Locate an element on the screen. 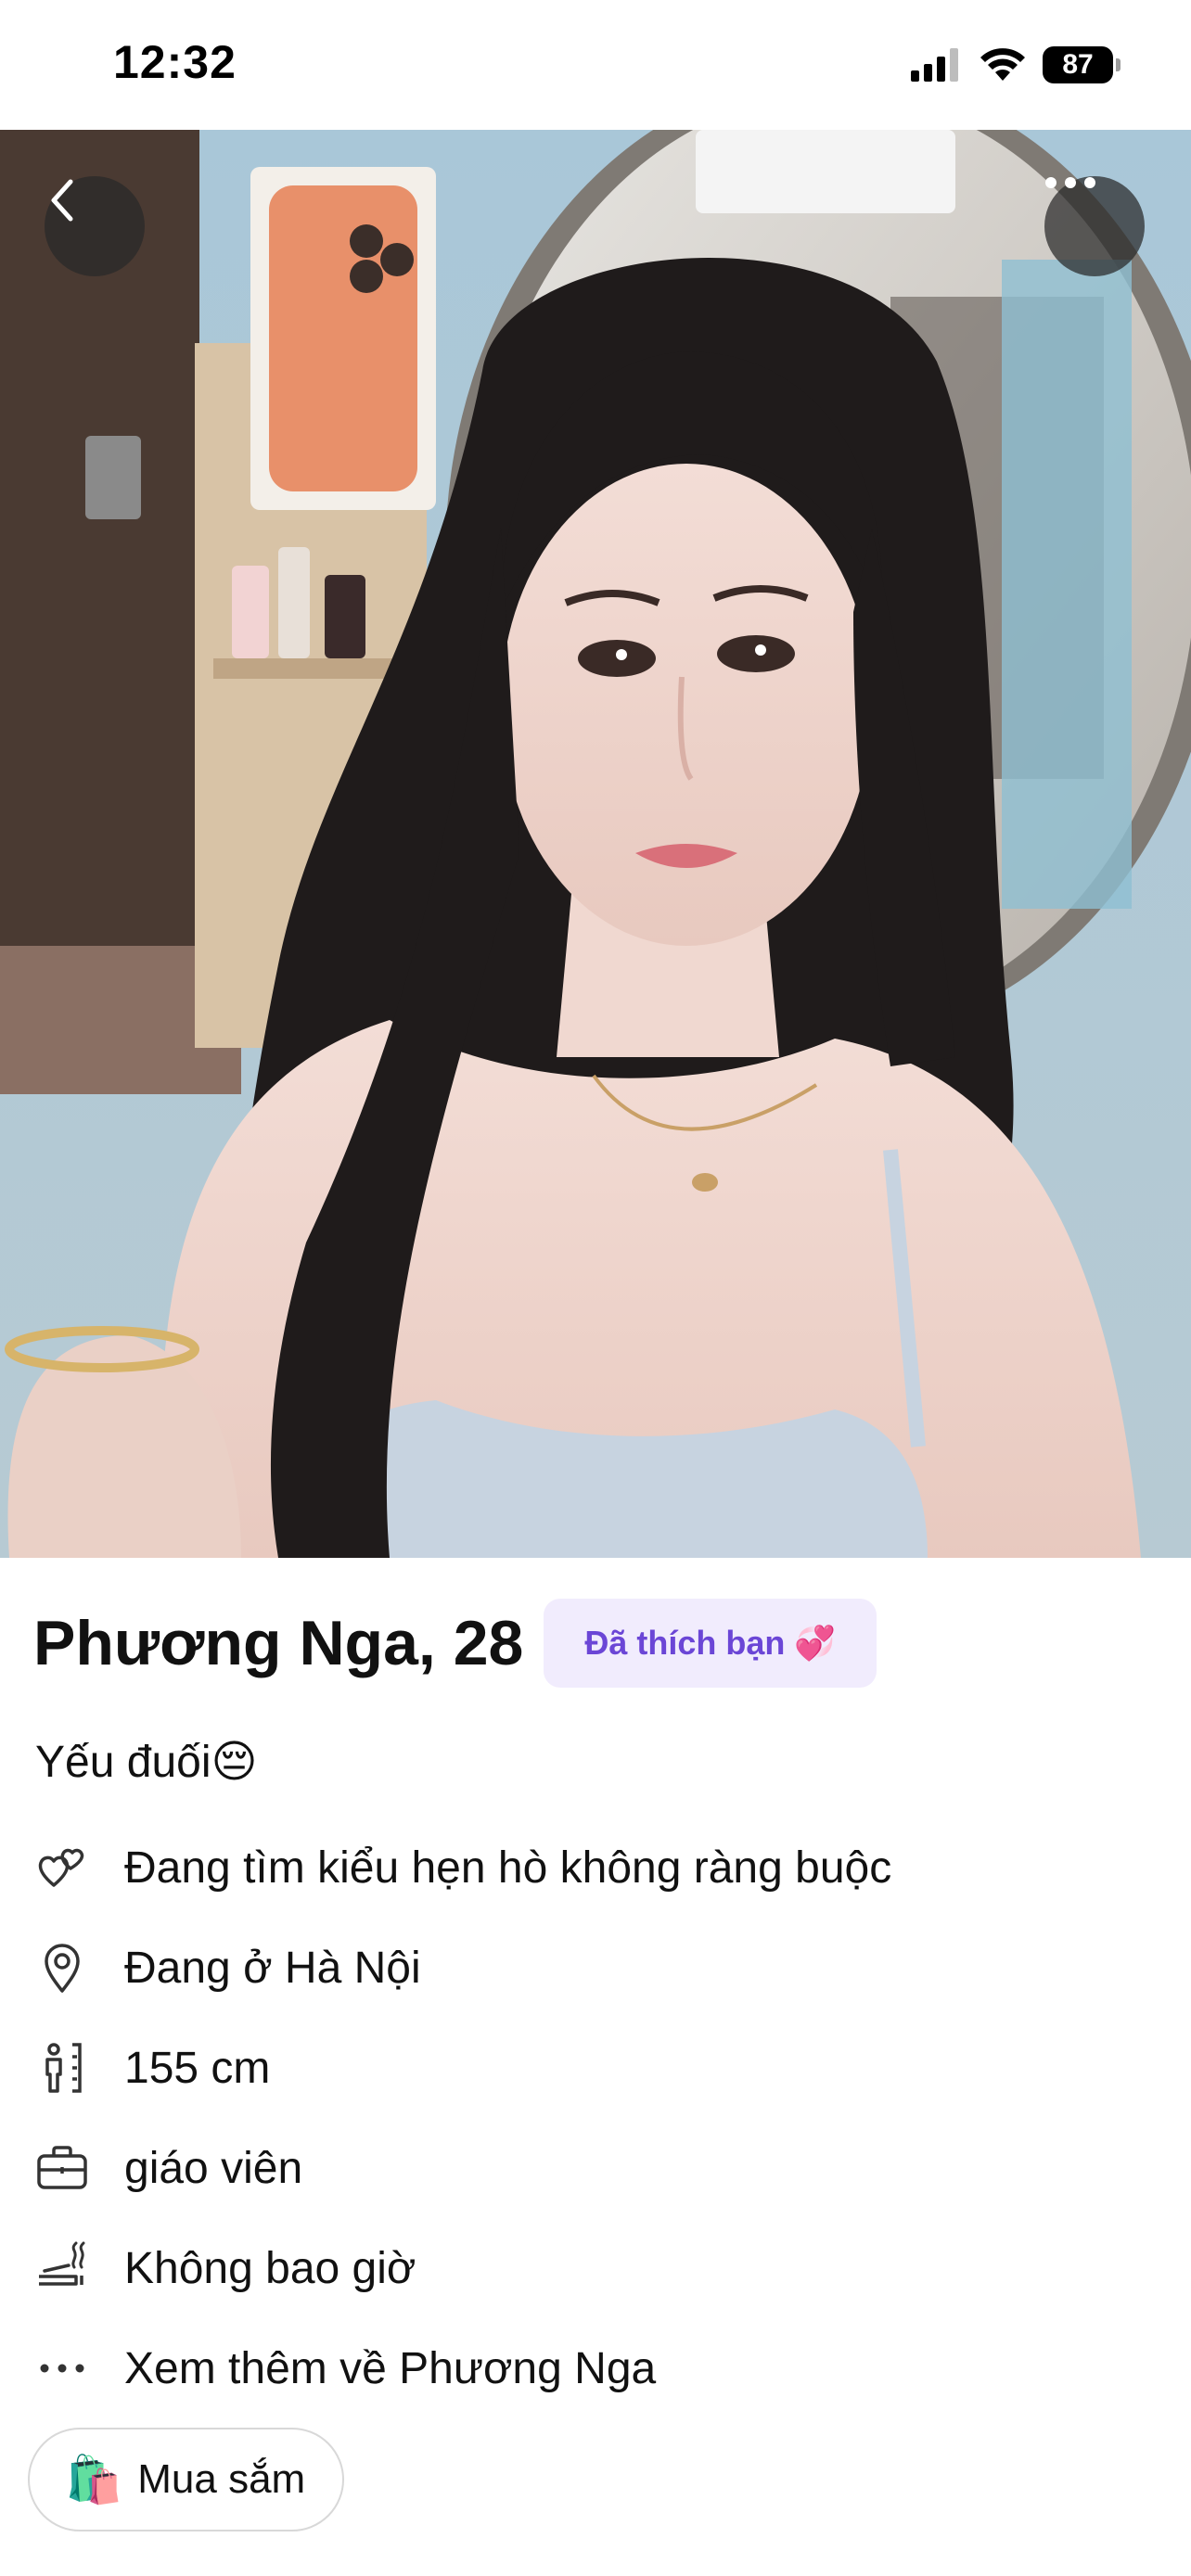 This screenshot has height=2576, width=1191. status-time: 12:32 is located at coordinates (175, 62).